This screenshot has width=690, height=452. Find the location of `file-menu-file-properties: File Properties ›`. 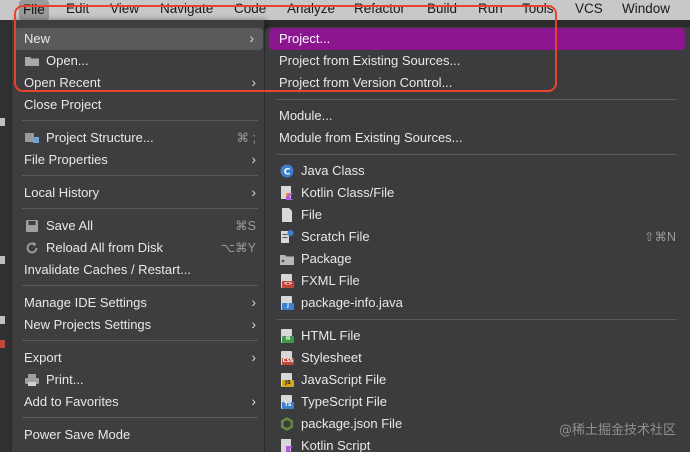

file-menu-file-properties: File Properties › is located at coordinates (138, 160).